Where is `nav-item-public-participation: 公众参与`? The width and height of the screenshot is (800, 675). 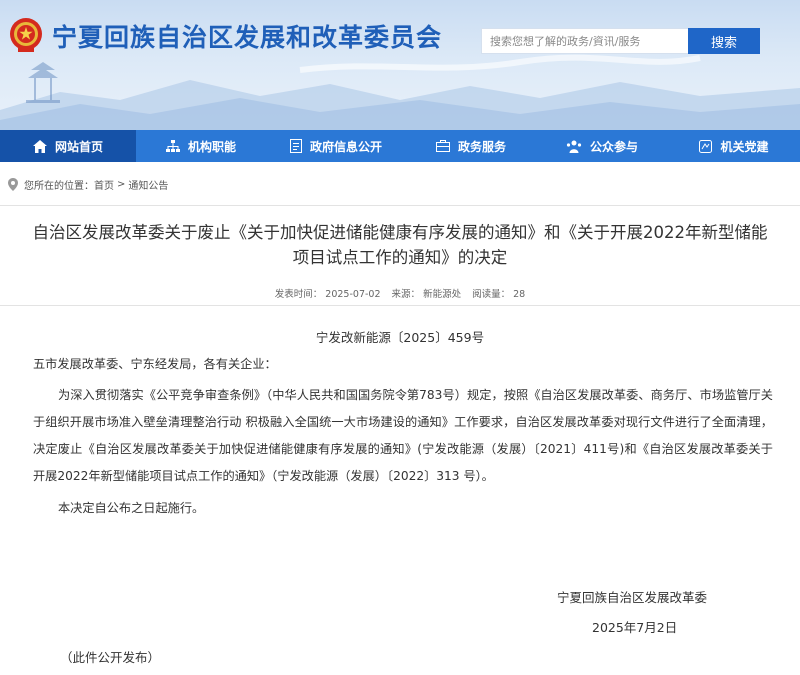
nav-item-public-participation: 公众参与 is located at coordinates (602, 146).